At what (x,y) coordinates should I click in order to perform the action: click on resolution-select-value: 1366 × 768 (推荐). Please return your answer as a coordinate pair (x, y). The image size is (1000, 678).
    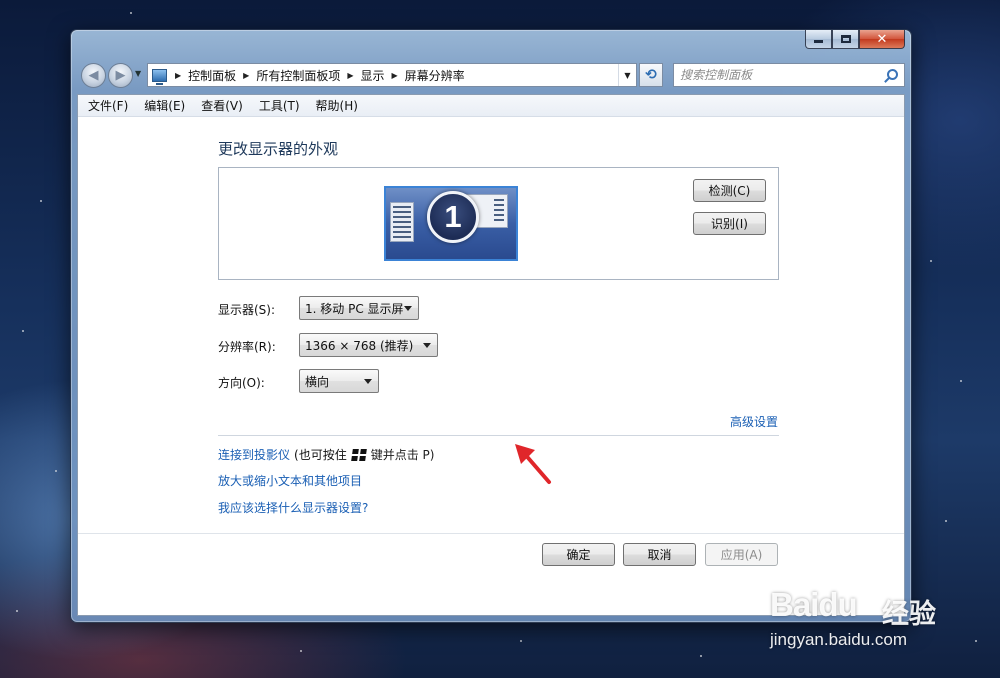
    Looking at the image, I should click on (359, 345).